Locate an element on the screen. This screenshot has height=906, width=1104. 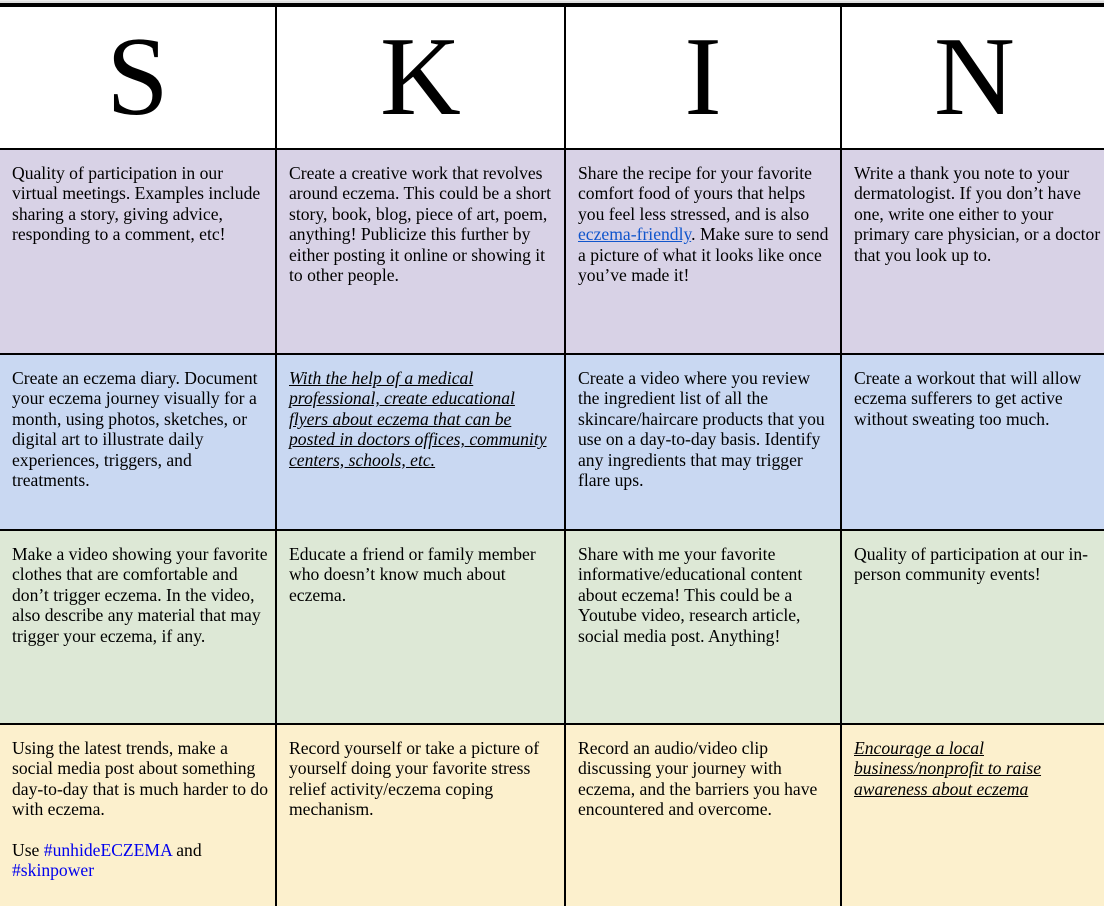
header-letter-i: I is located at coordinates (703, 77).